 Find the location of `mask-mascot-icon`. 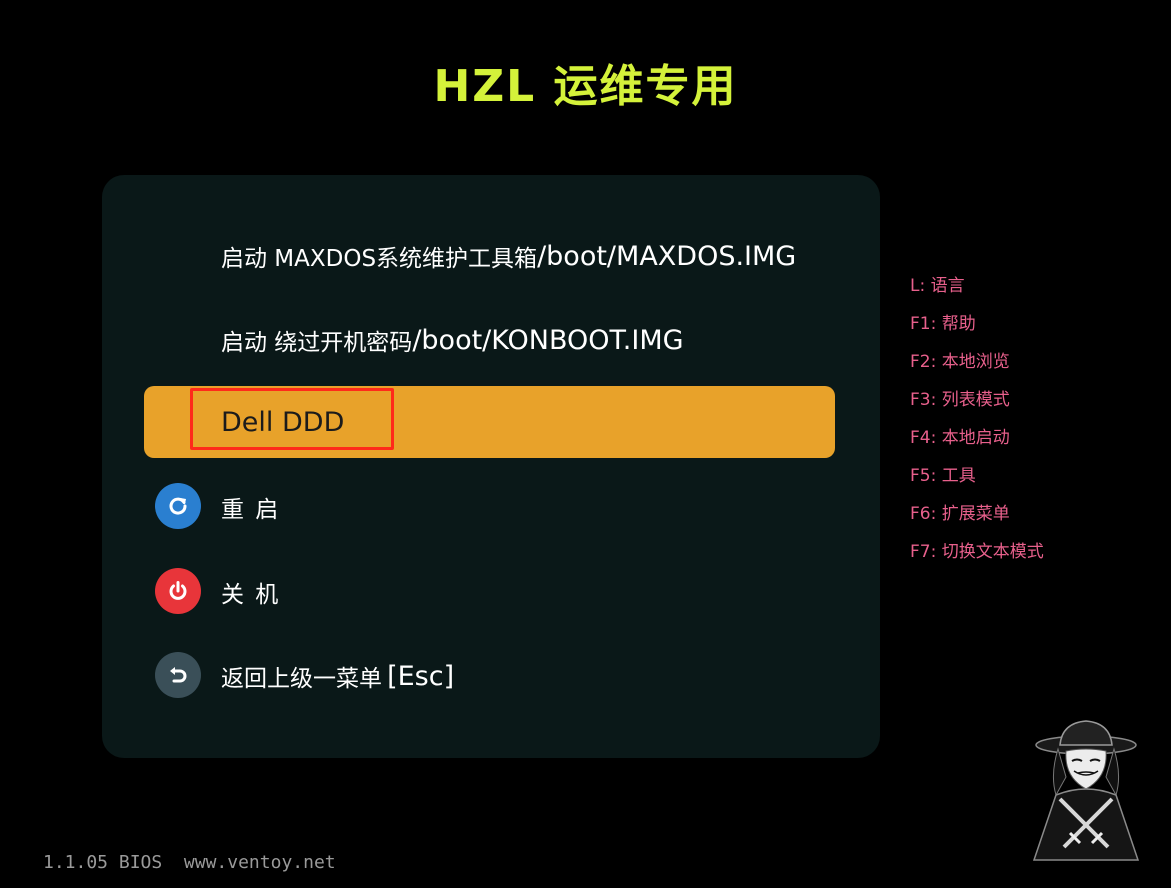

mask-mascot-icon is located at coordinates (1086, 790).